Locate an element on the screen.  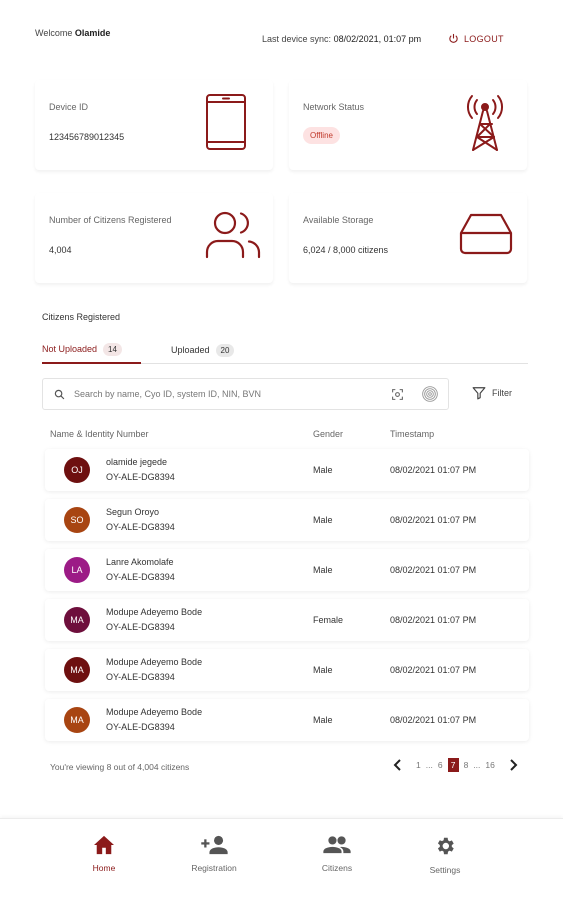
page-1: 1 is located at coordinates (418, 765).